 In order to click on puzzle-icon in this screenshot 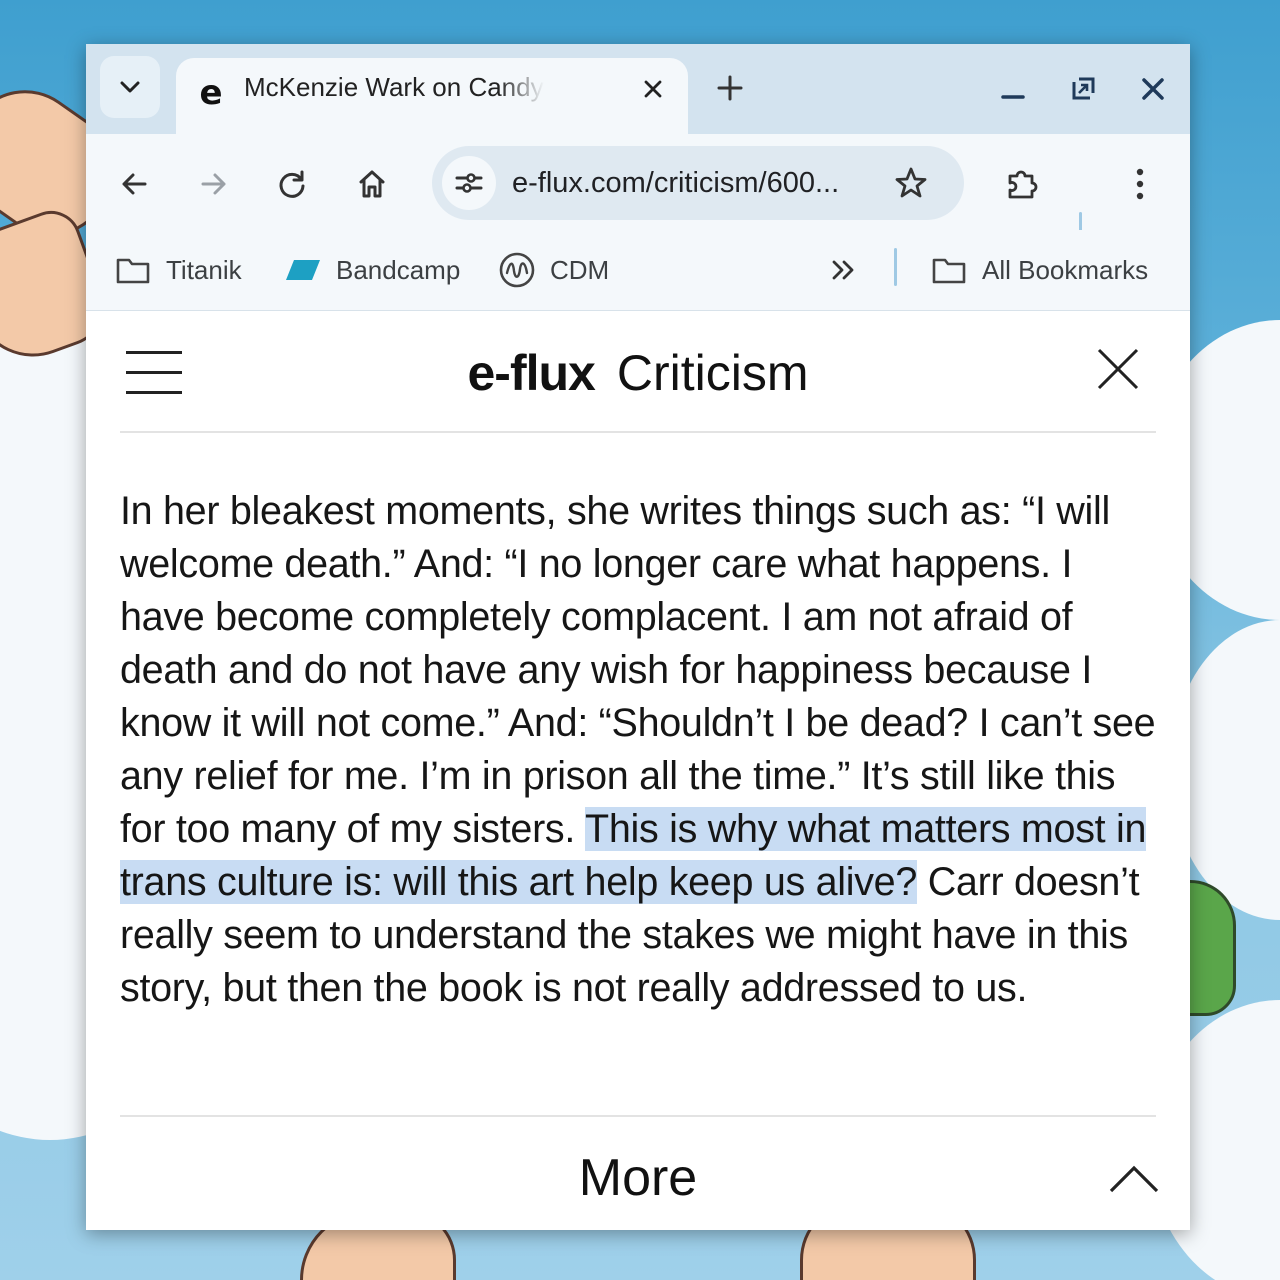, I will do `click(1023, 184)`.